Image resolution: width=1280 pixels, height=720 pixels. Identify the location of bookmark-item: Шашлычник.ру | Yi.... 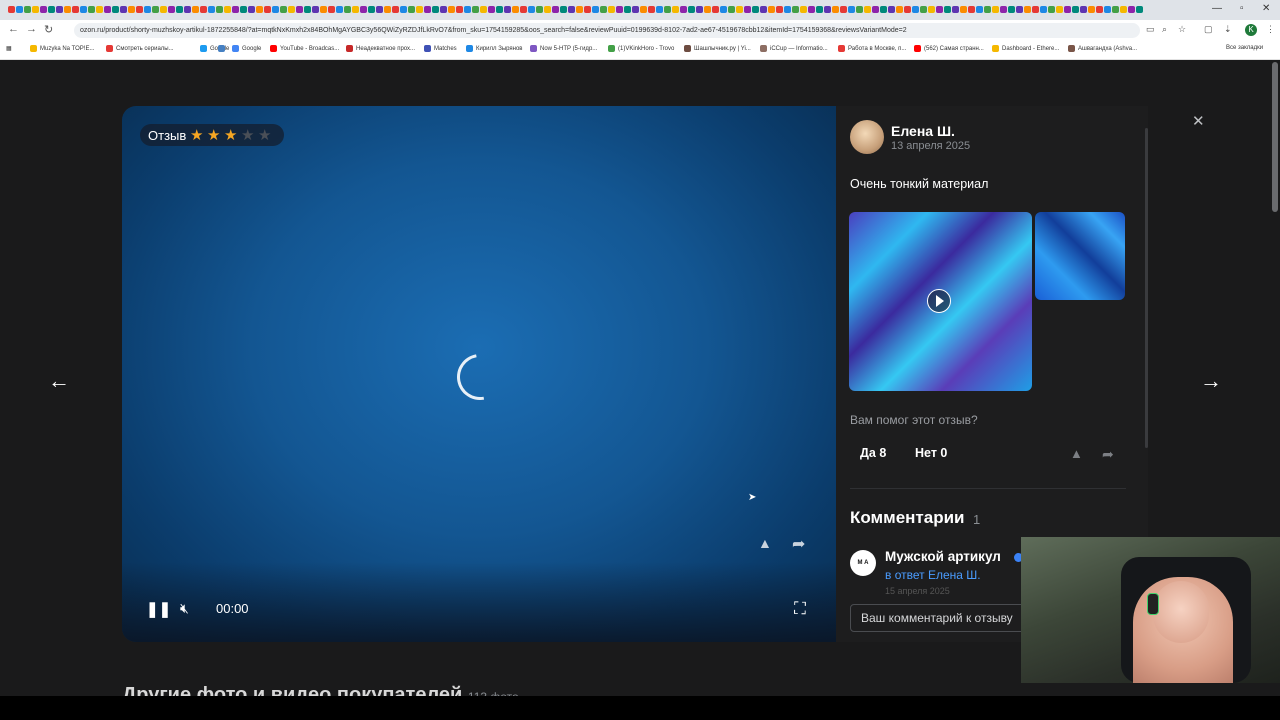
(717, 48).